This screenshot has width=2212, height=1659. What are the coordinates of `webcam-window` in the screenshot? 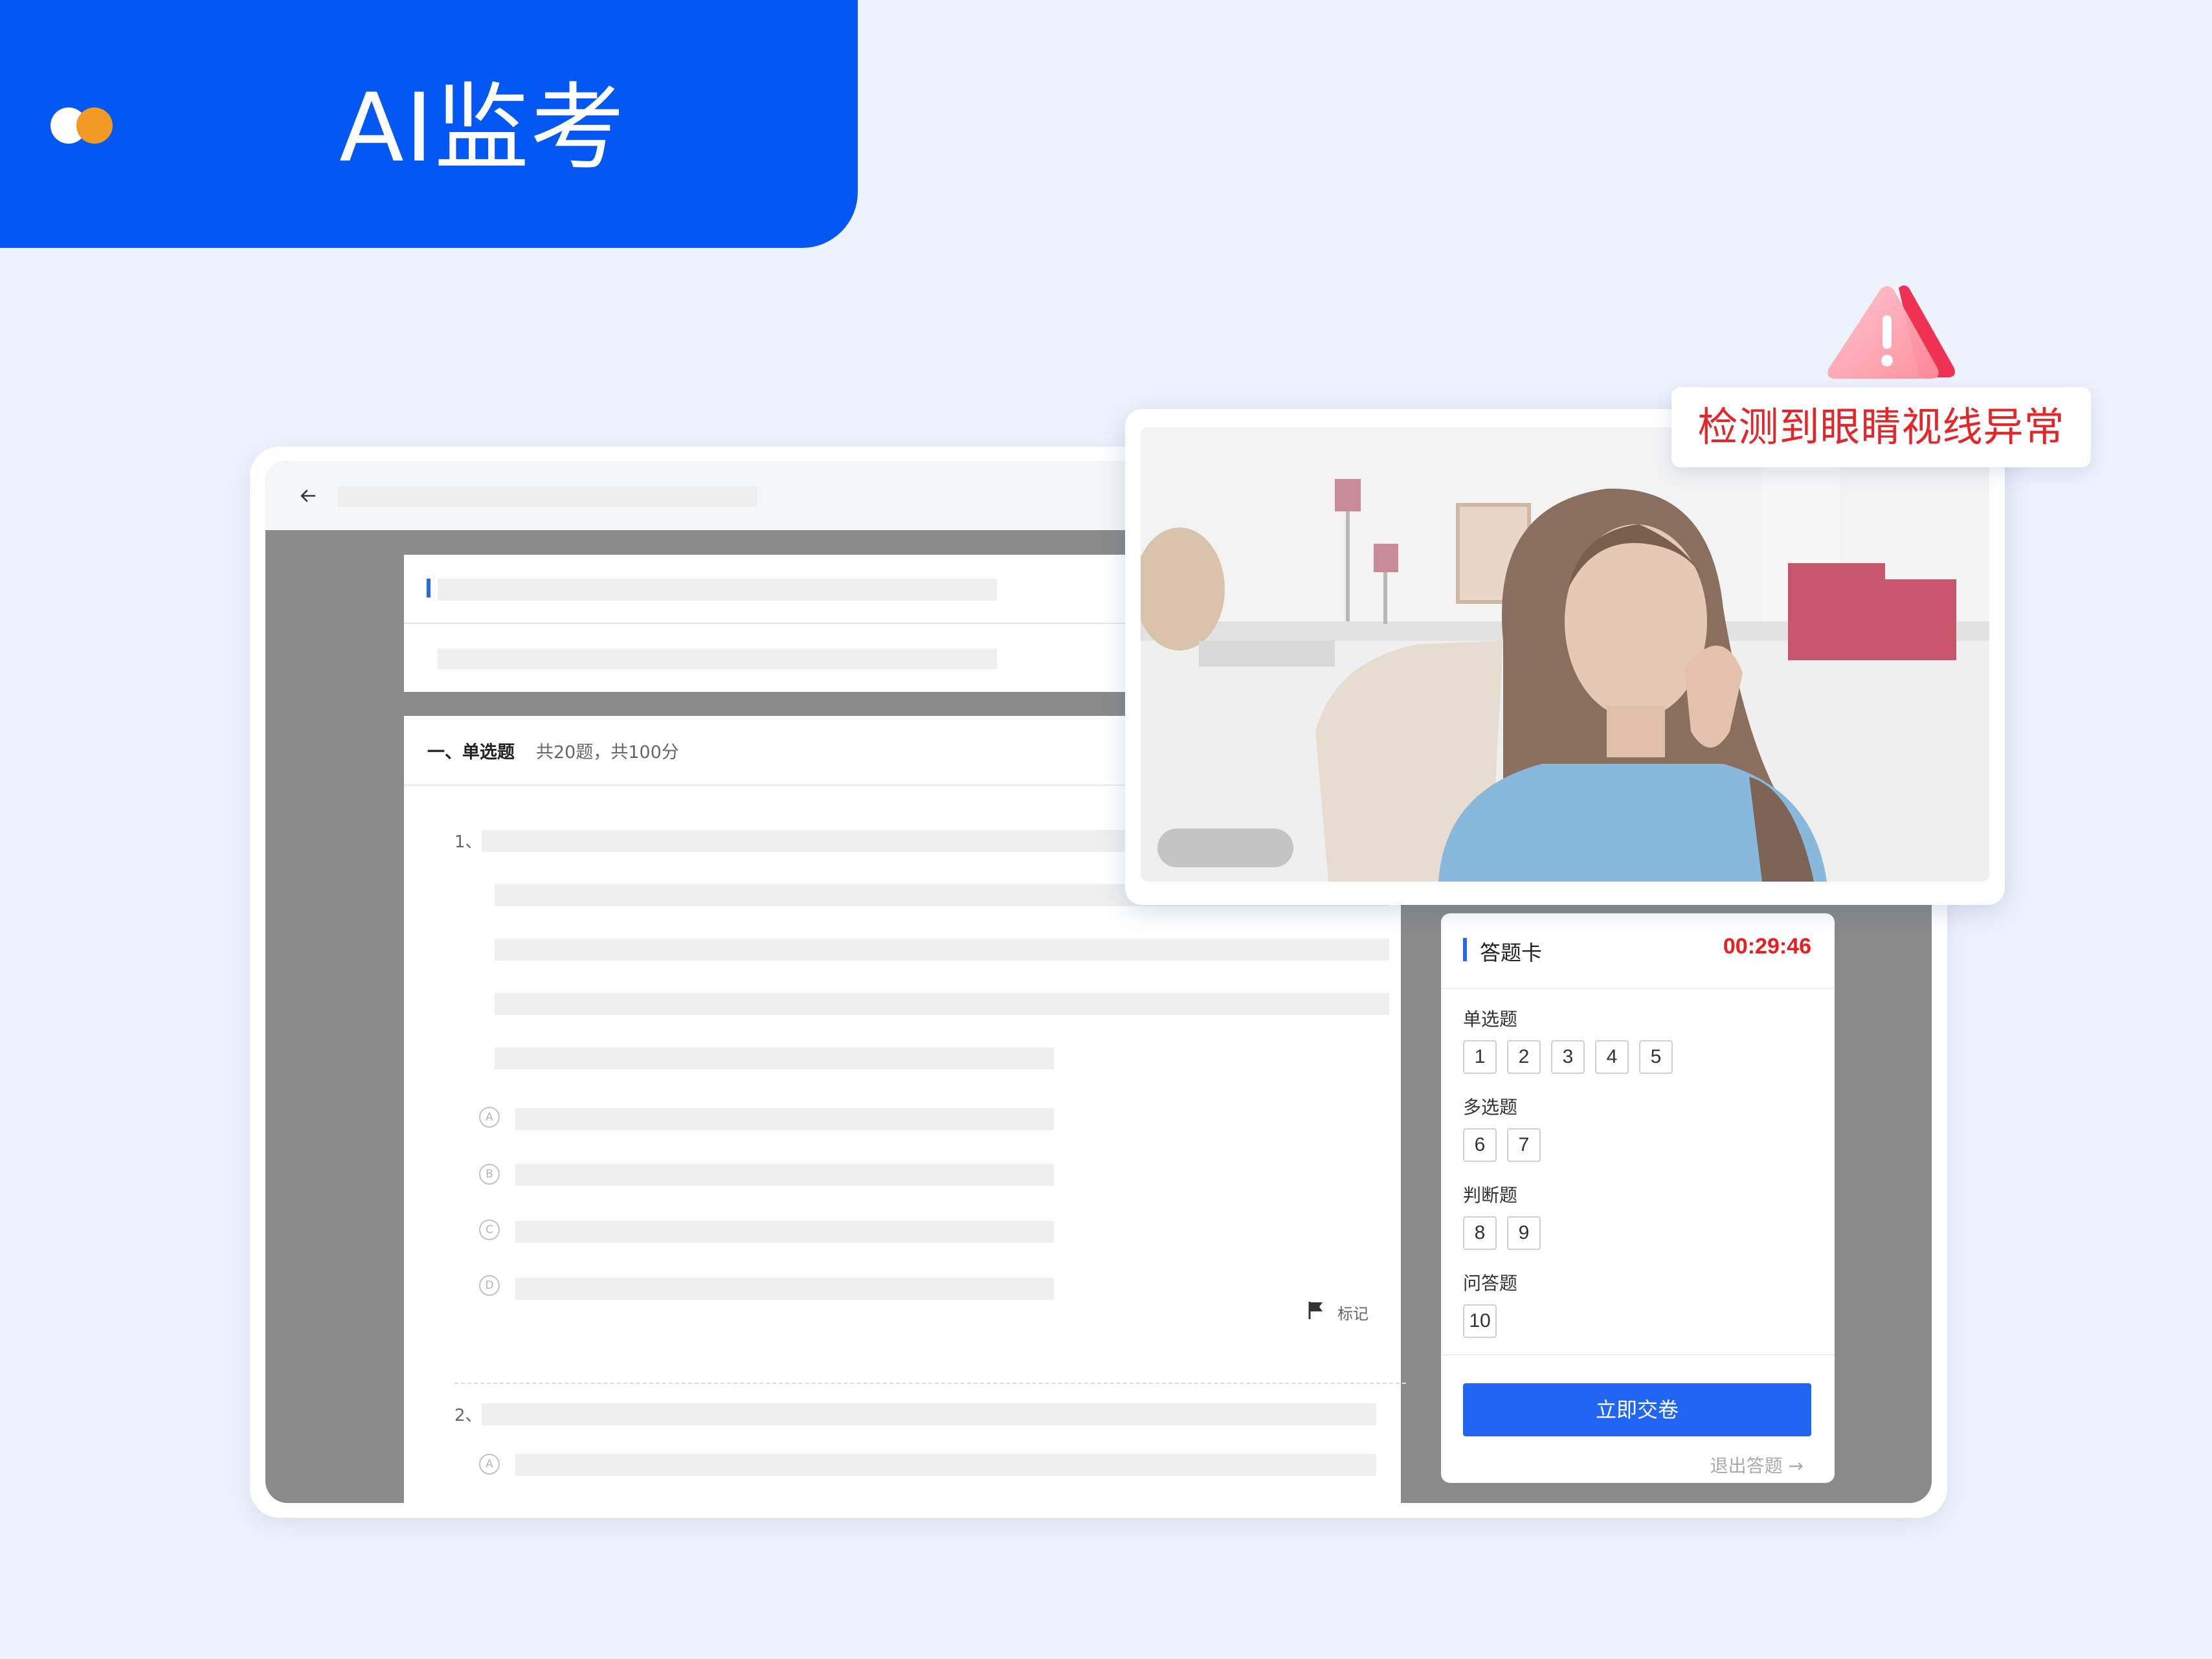 It's located at (1565, 657).